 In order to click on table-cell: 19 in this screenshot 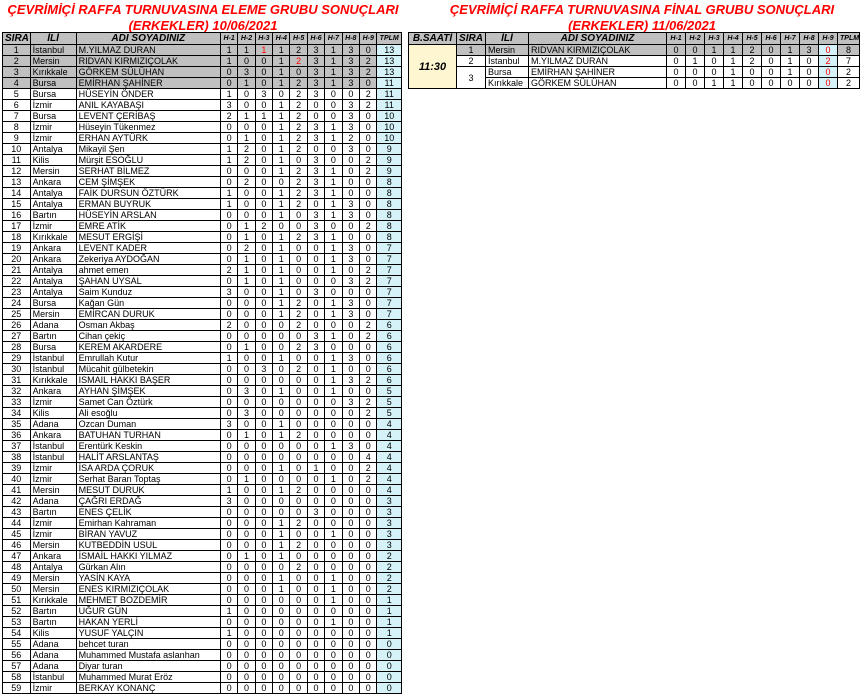, I will do `click(16, 248)`.